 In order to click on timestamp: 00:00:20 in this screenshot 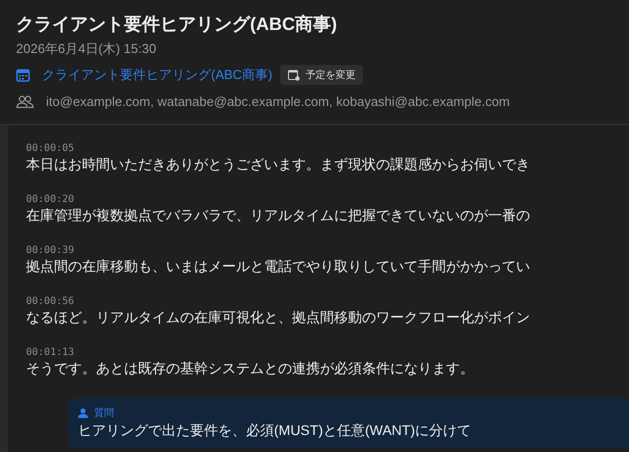, I will do `click(51, 199)`.